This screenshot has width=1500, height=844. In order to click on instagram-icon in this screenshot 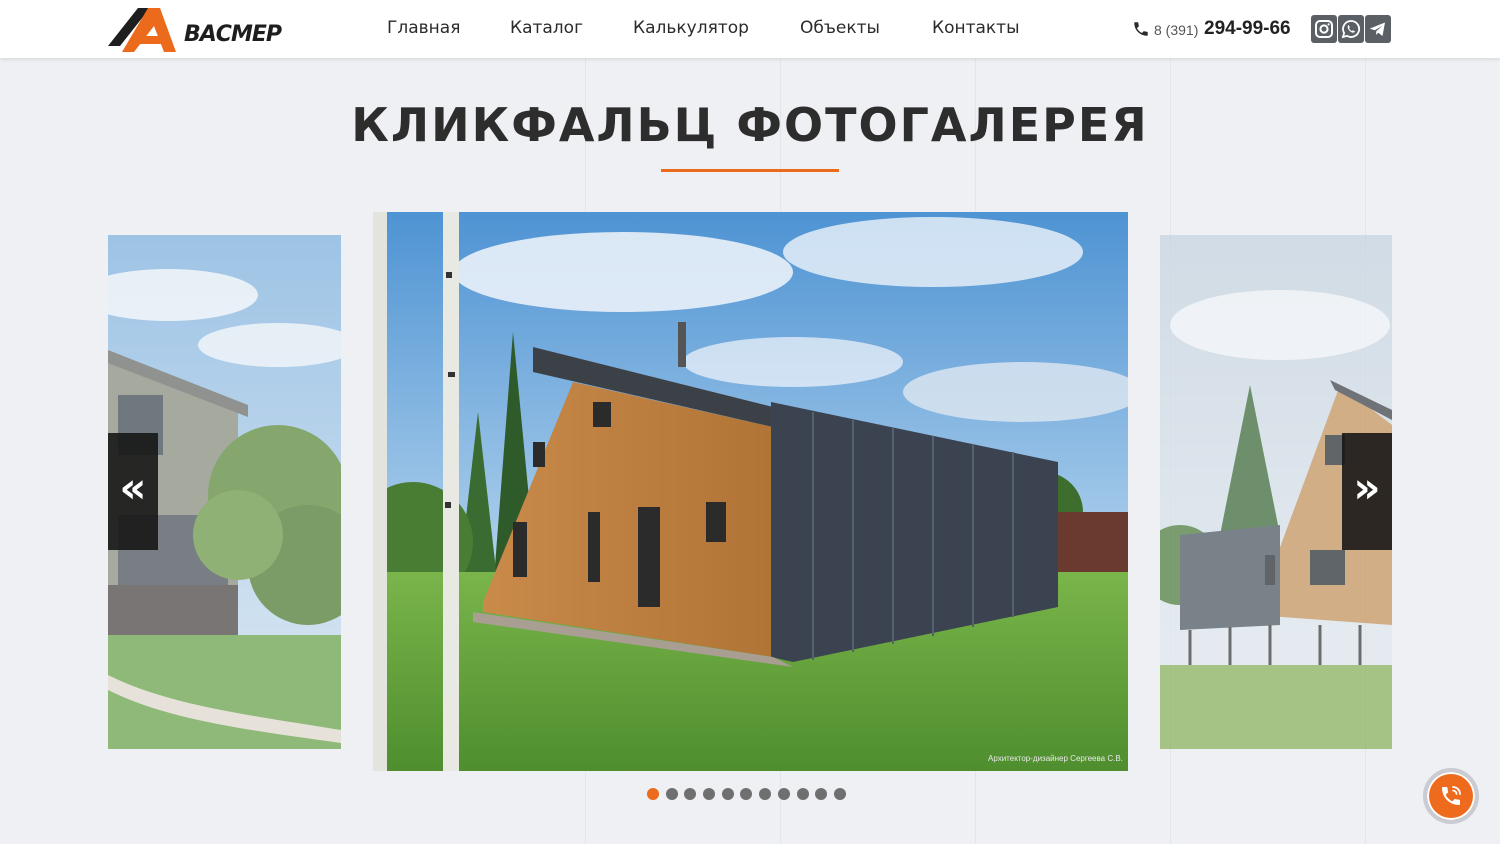, I will do `click(1324, 29)`.